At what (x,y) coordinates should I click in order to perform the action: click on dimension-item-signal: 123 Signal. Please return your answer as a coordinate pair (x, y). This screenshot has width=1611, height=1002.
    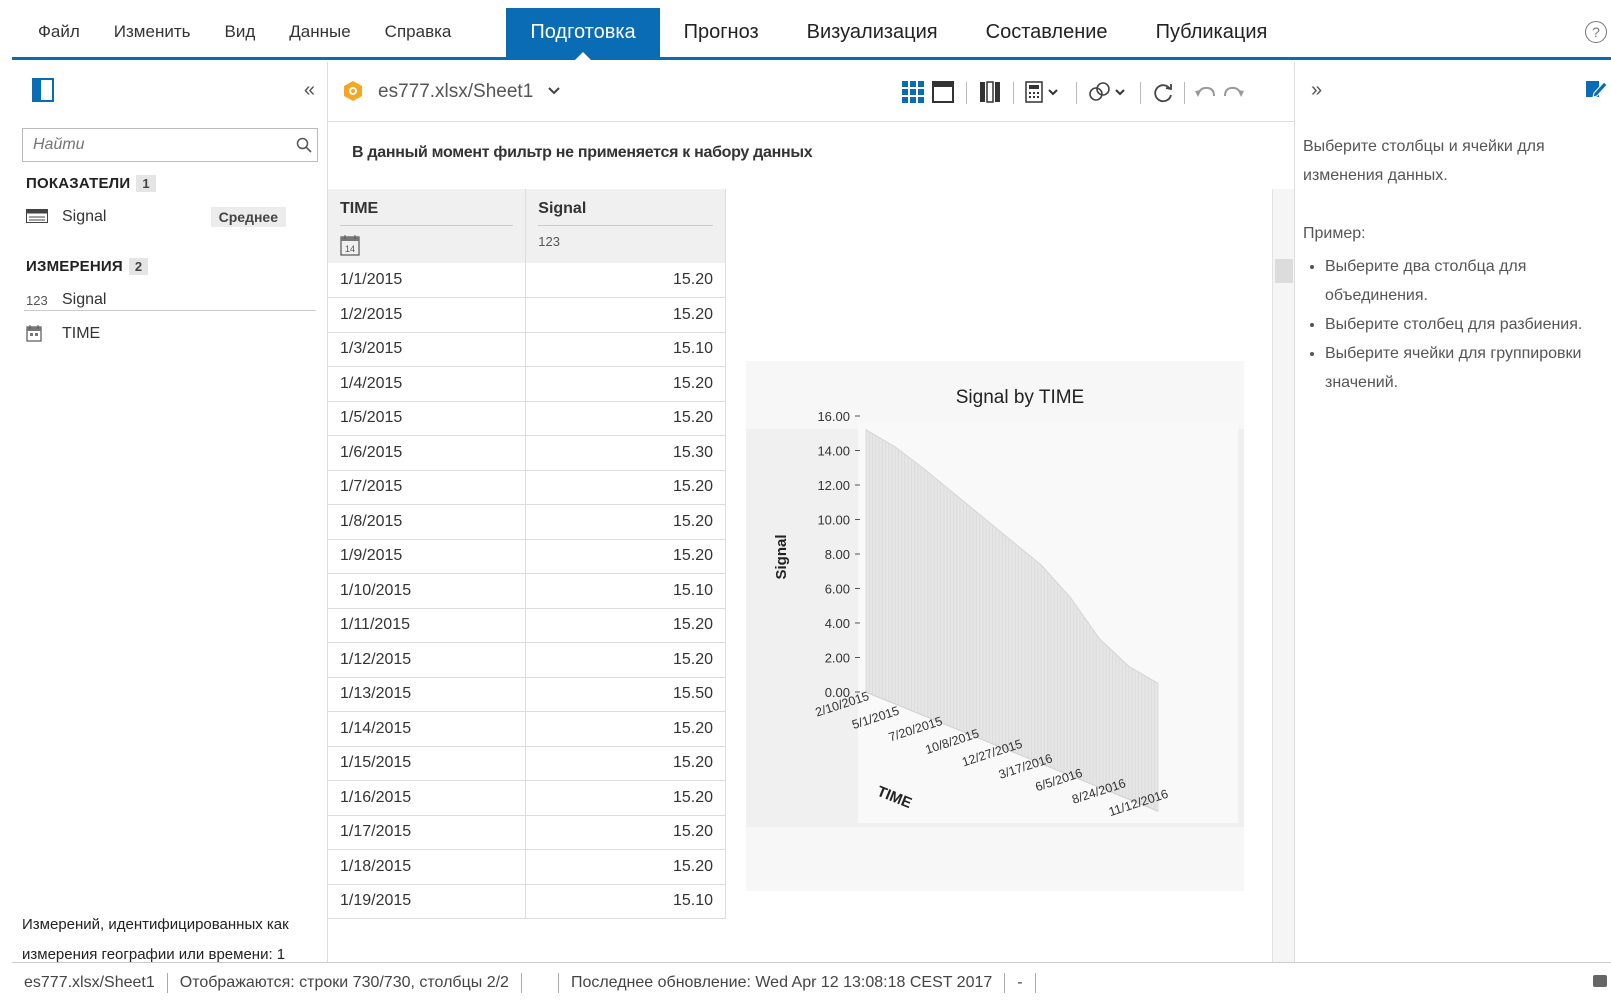
    Looking at the image, I should click on (171, 300).